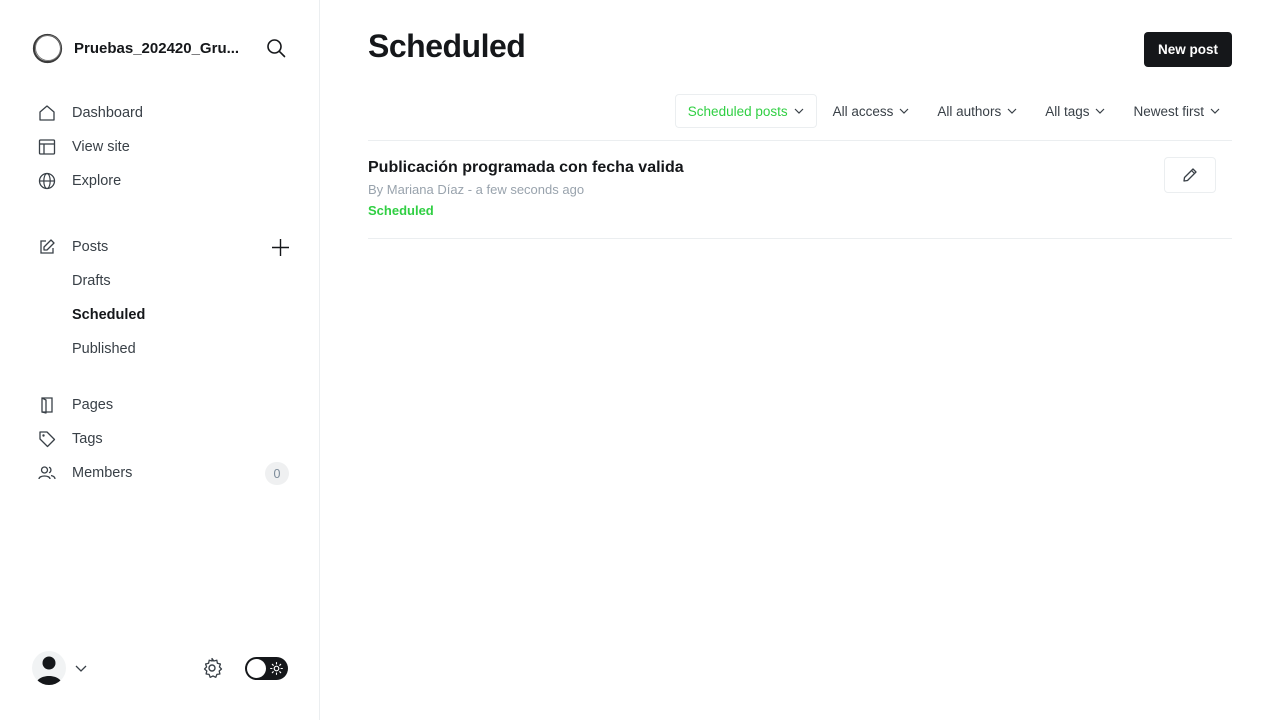 Image resolution: width=1280 pixels, height=720 pixels. What do you see at coordinates (276, 668) in the screenshot?
I see `sun-icon` at bounding box center [276, 668].